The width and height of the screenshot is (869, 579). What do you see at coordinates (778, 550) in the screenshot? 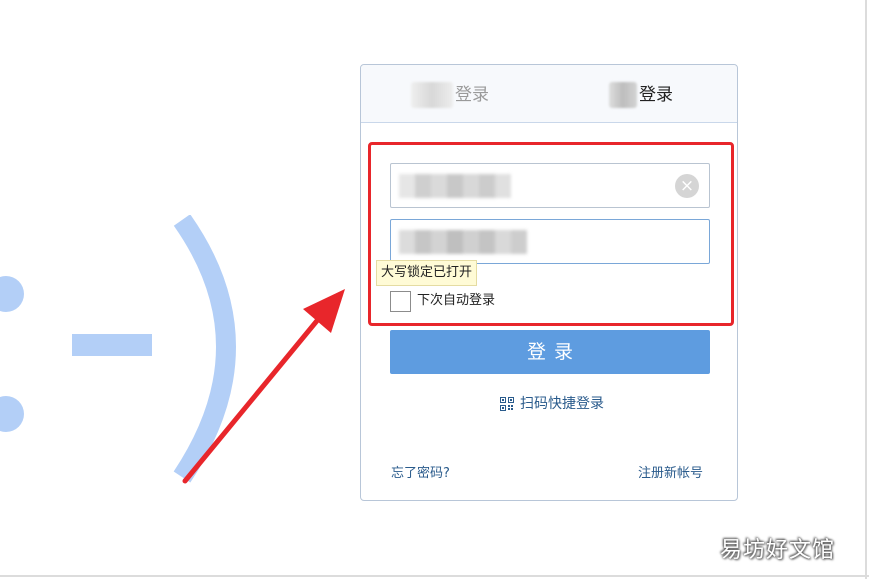
I see `watermark-text: 易坊好文馆` at bounding box center [778, 550].